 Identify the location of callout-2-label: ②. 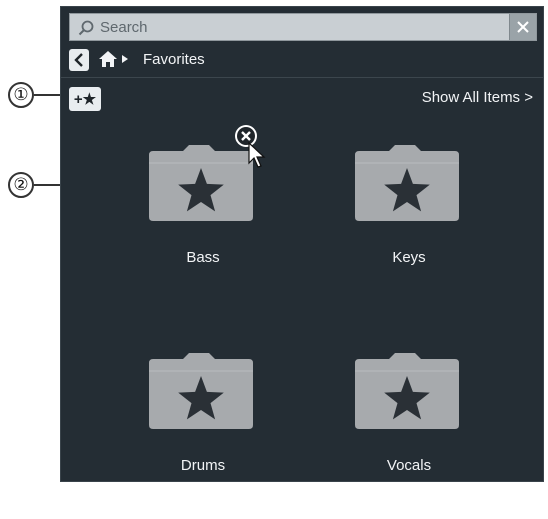
(21, 184).